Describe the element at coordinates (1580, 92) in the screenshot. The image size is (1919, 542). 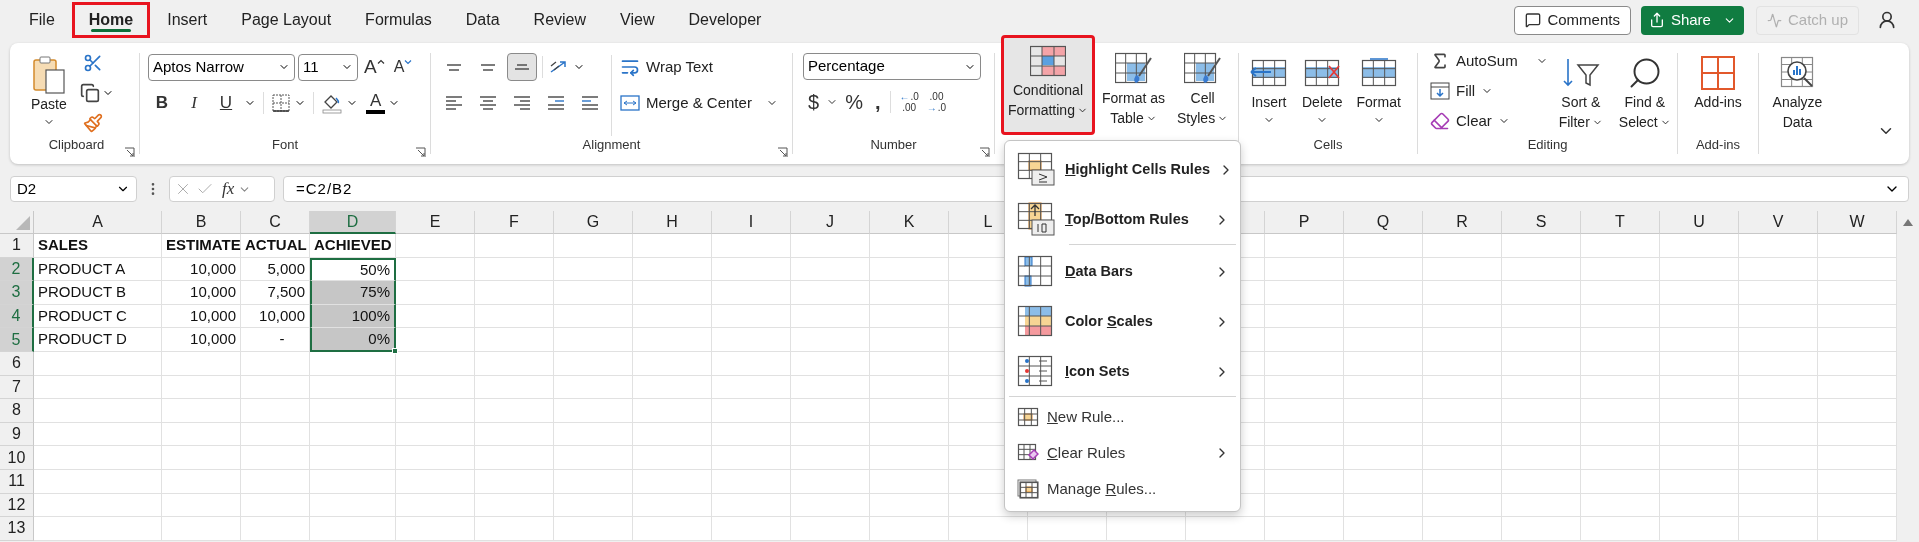
I see `sort-filter-button: Sort & Filter` at that location.